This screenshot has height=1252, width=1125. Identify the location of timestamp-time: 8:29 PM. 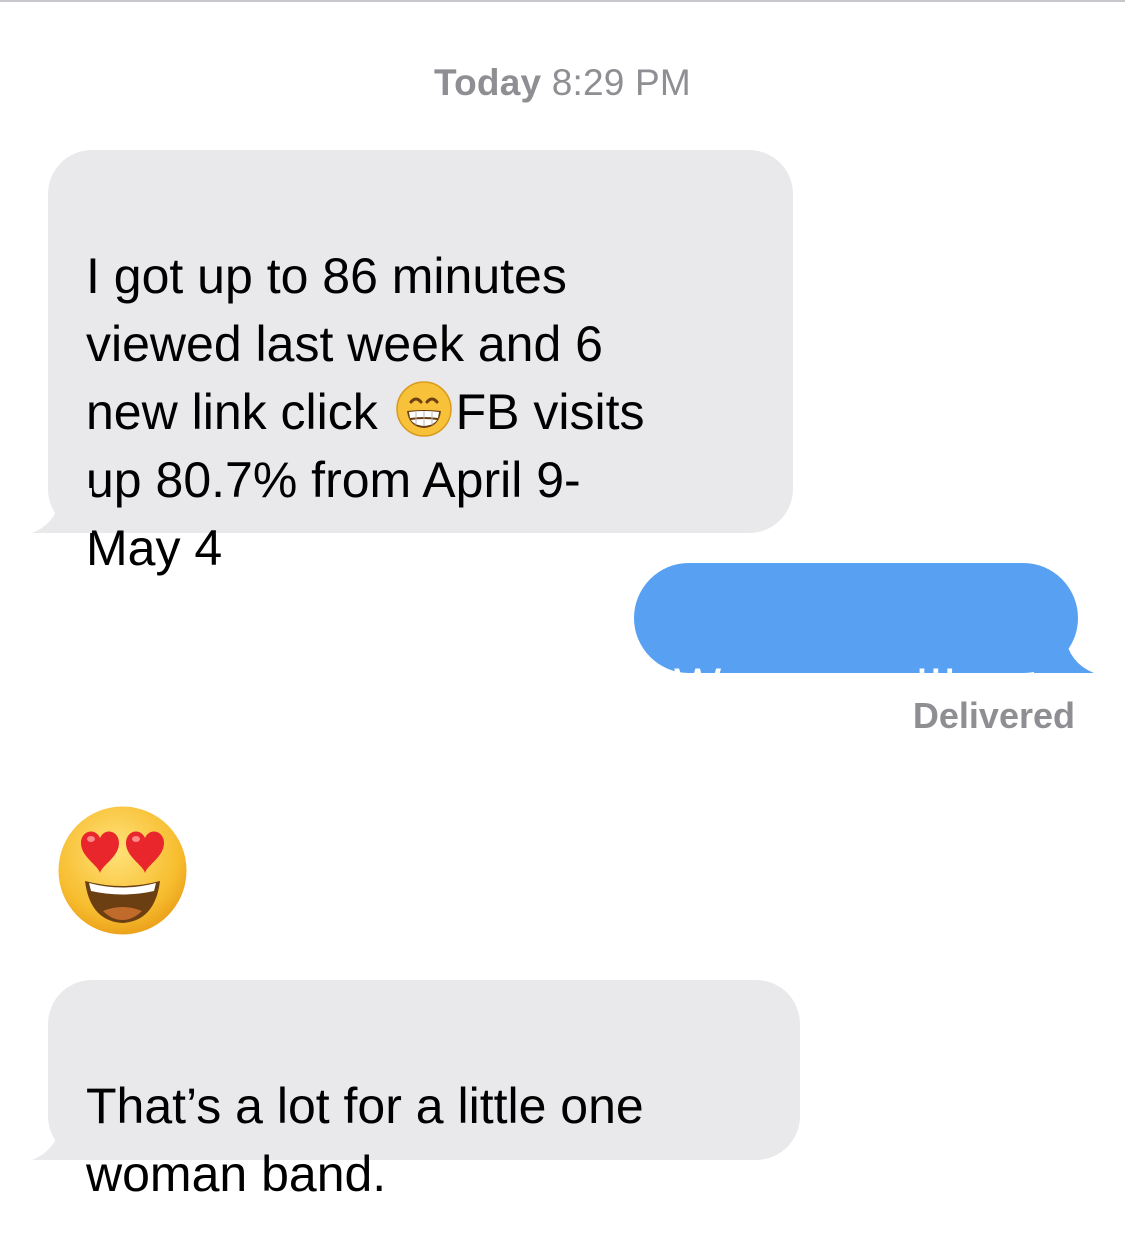
(621, 82).